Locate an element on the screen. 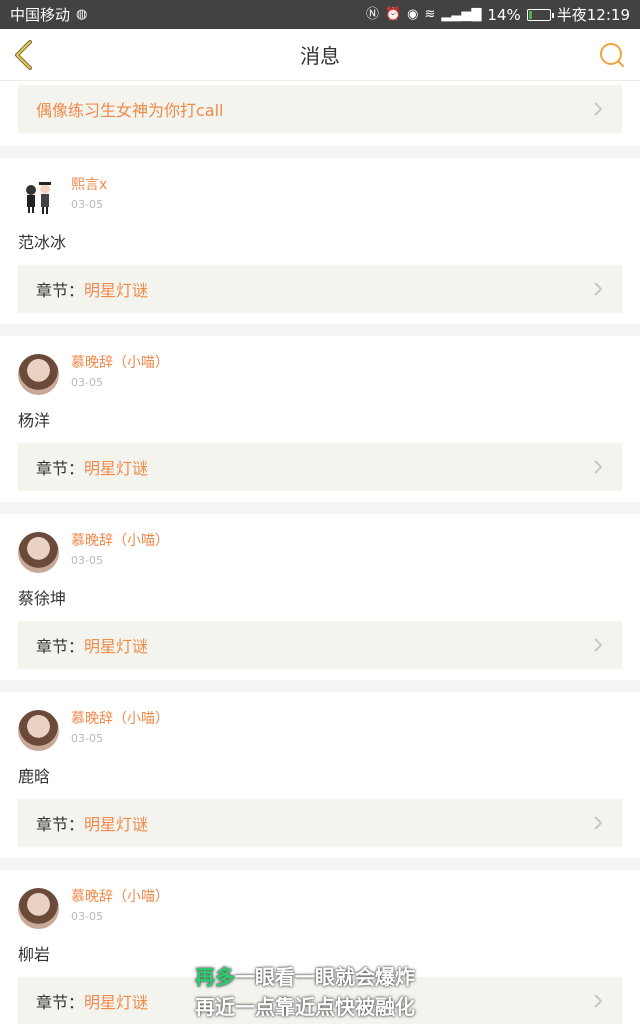 The width and height of the screenshot is (640, 1024). status-bar: 中国移动 ◍ Ⓝ ⏰ ◉ ≋ ▂▃▅▇ 14% 半夜12:19 is located at coordinates (320, 14).